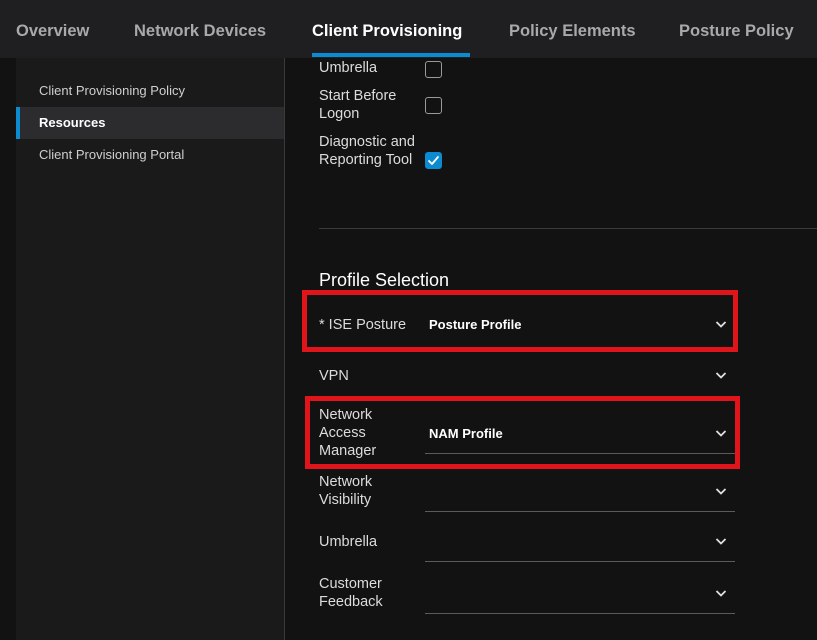 The width and height of the screenshot is (817, 640). Describe the element at coordinates (346, 491) in the screenshot. I see `network-visibility-label: Network Visibility` at that location.